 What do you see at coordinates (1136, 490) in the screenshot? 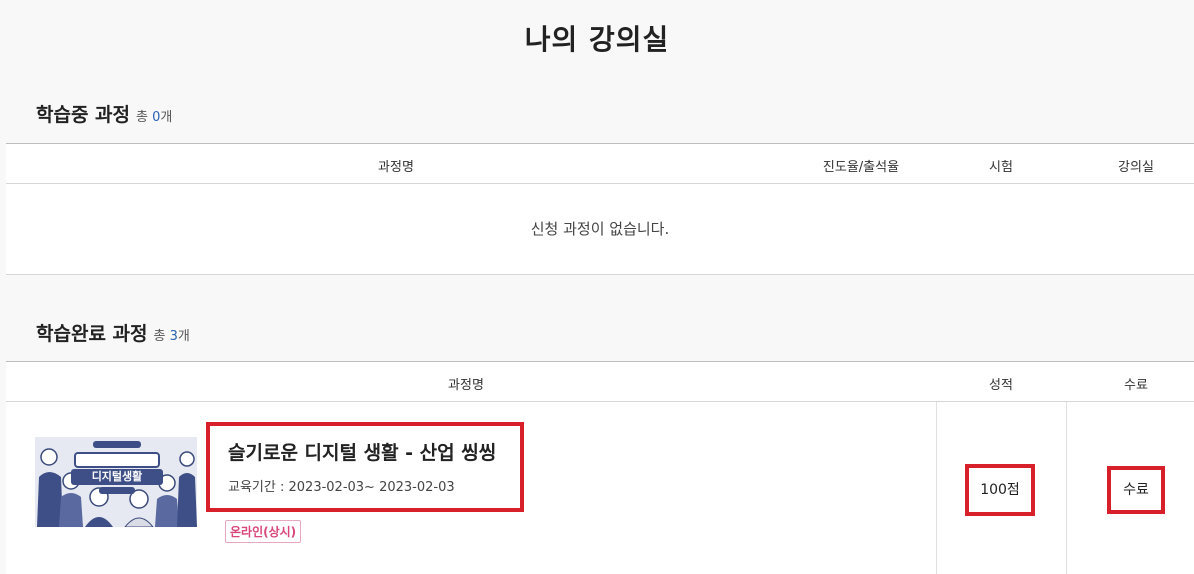
I see `completion-status: 수료` at bounding box center [1136, 490].